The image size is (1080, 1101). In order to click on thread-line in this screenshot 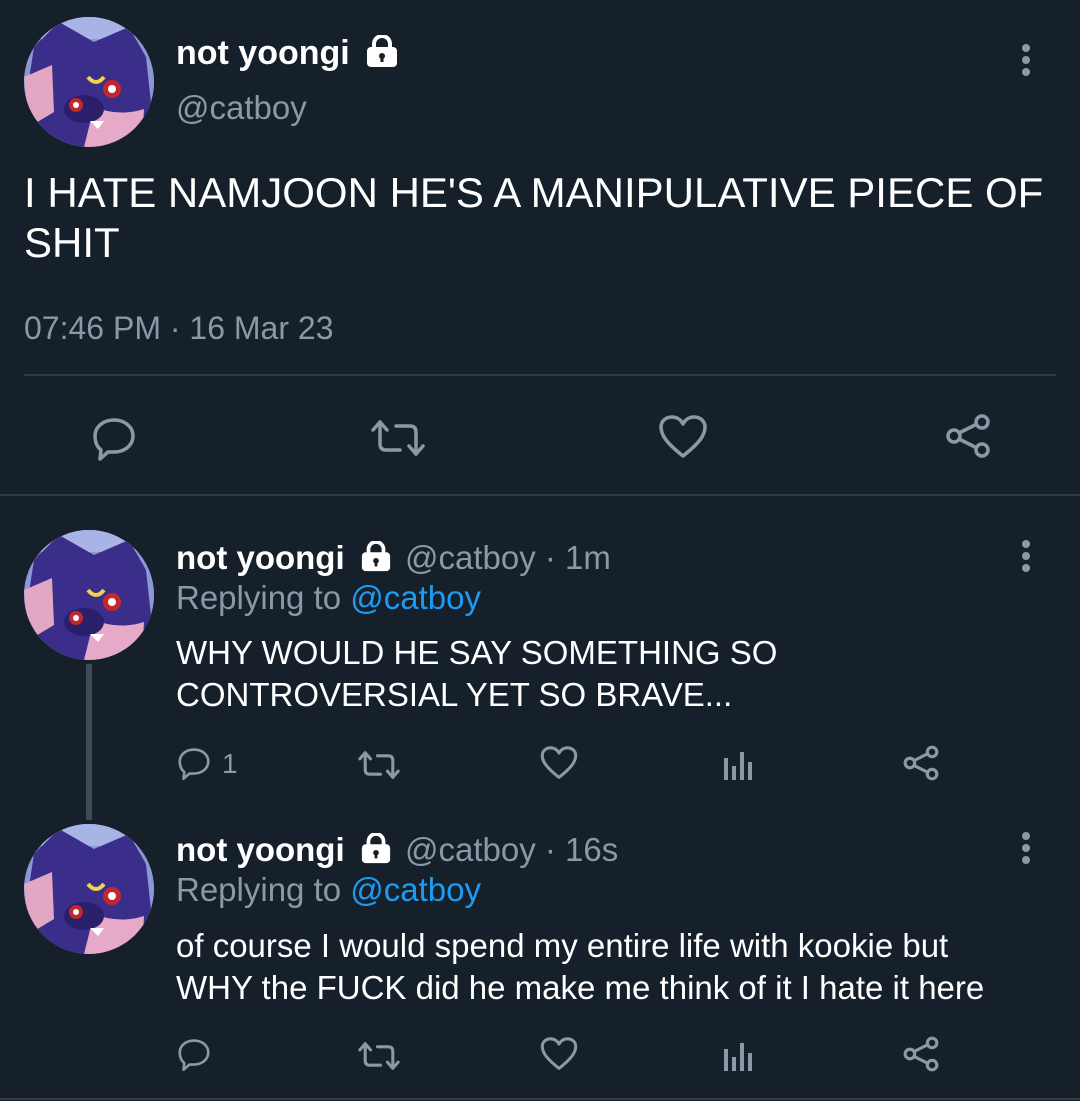, I will do `click(89, 742)`.